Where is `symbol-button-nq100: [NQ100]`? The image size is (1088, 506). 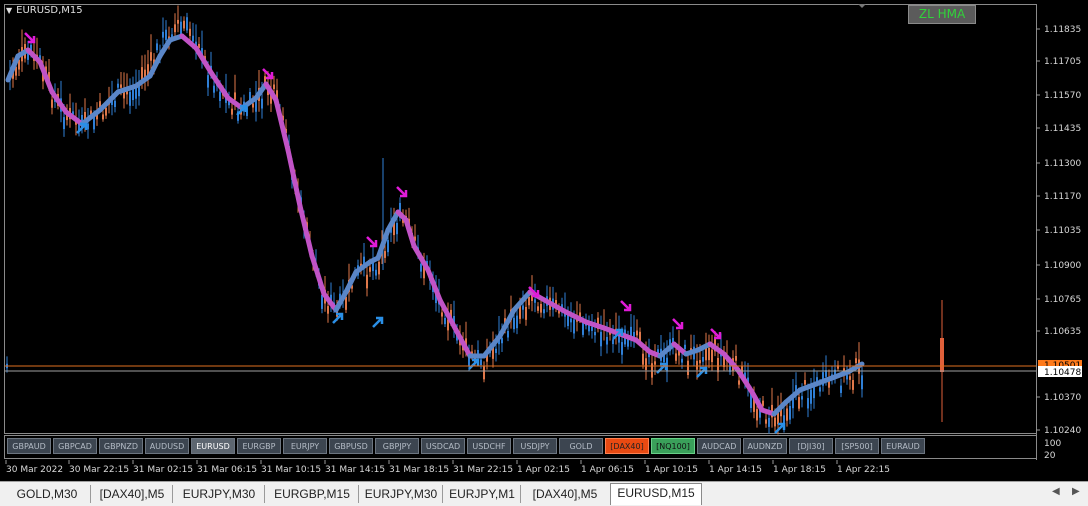
symbol-button-nq100: [NQ100] is located at coordinates (673, 446).